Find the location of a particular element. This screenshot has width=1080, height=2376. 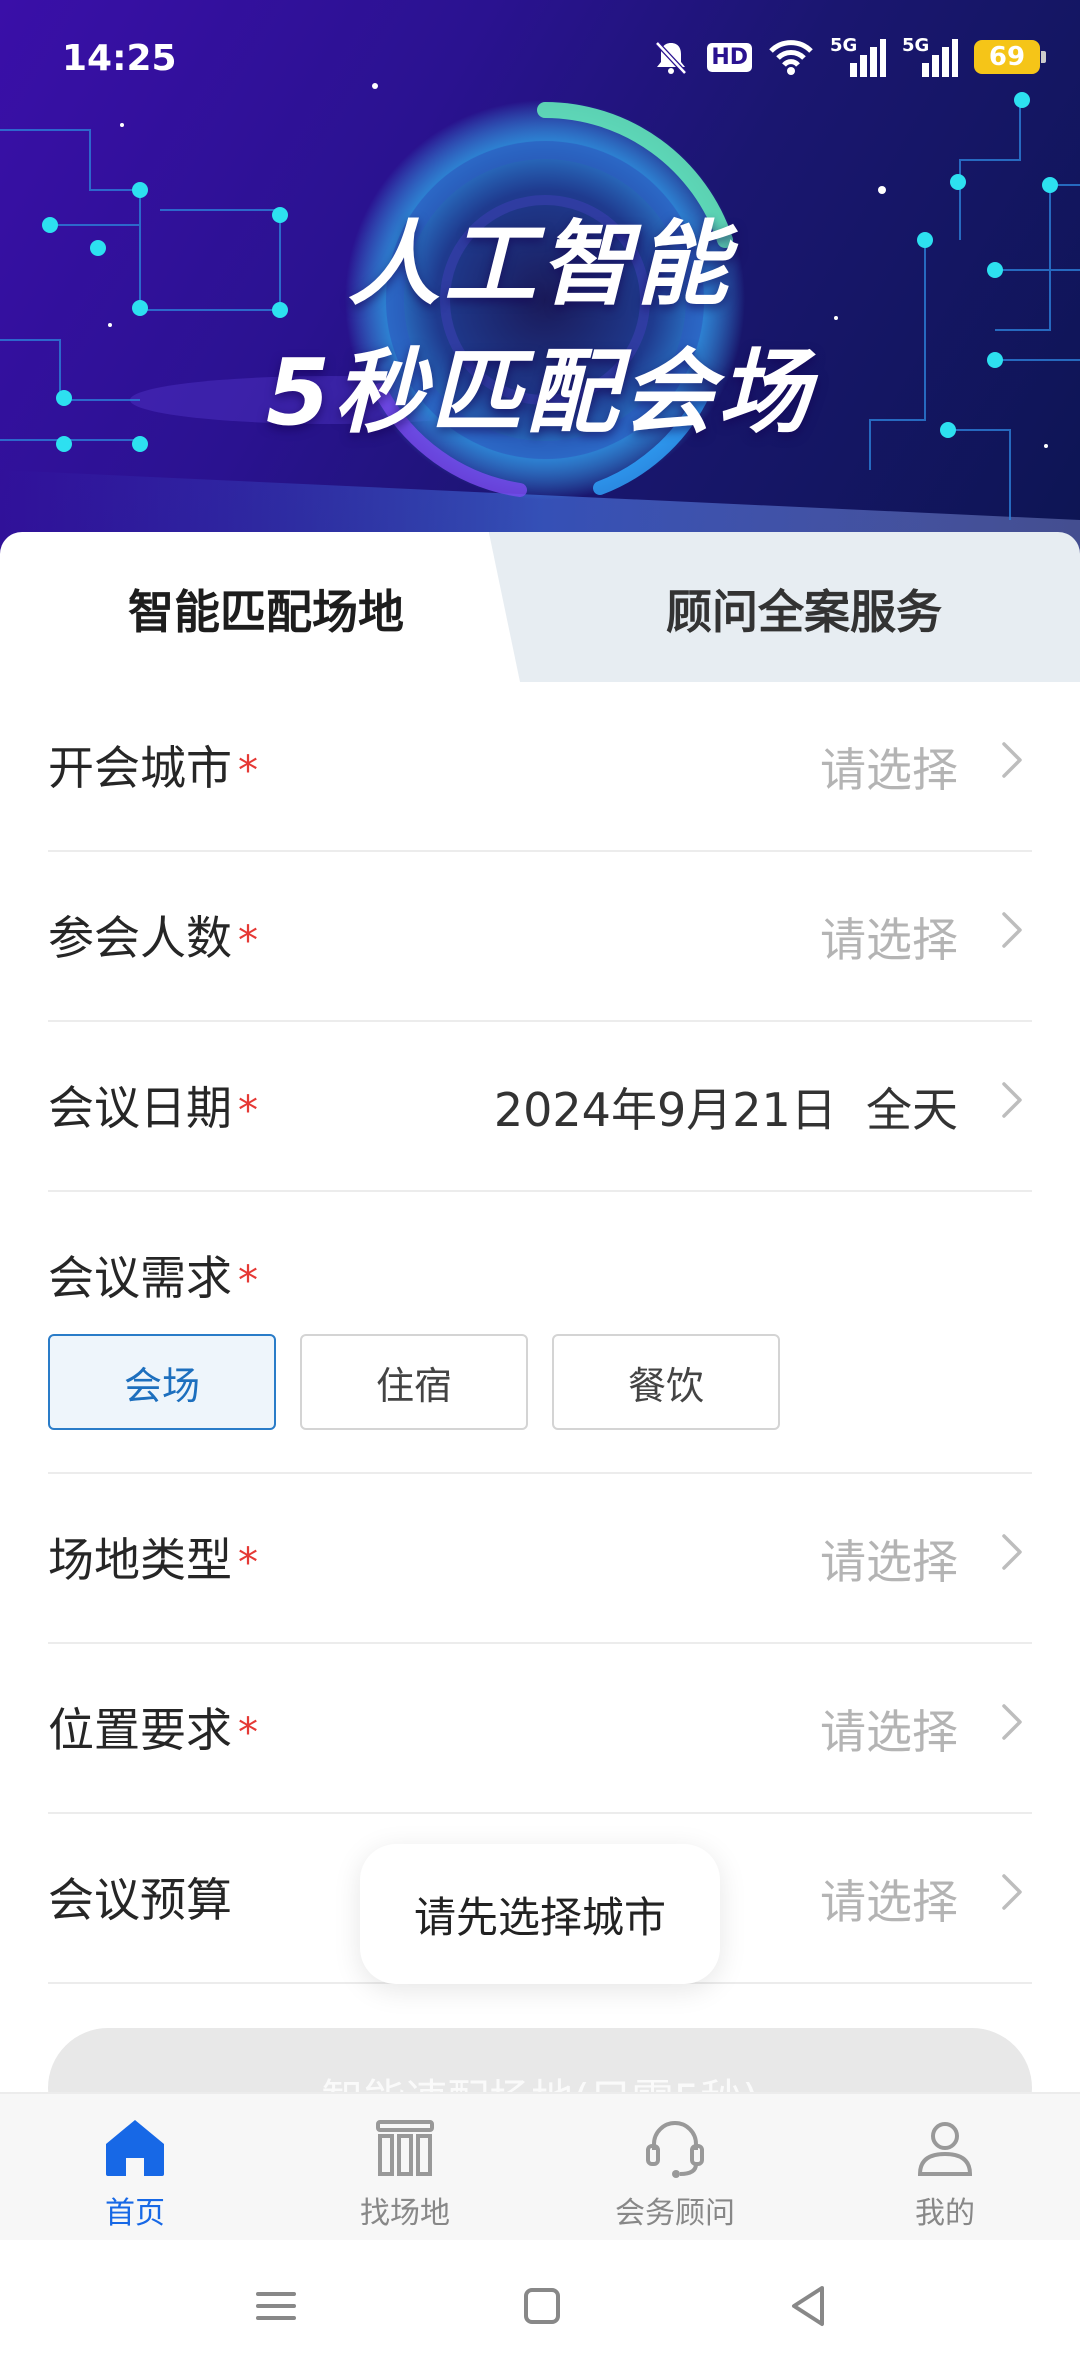

city-label: 开会城市 * is located at coordinates (153, 768).